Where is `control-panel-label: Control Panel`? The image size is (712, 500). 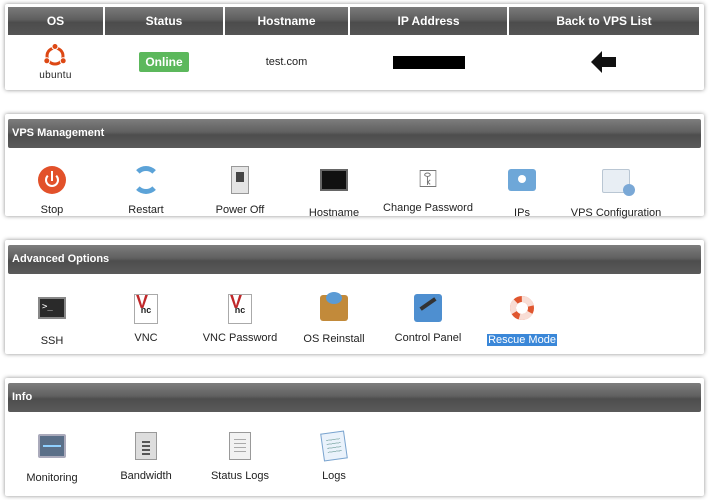 control-panel-label: Control Panel is located at coordinates (428, 338).